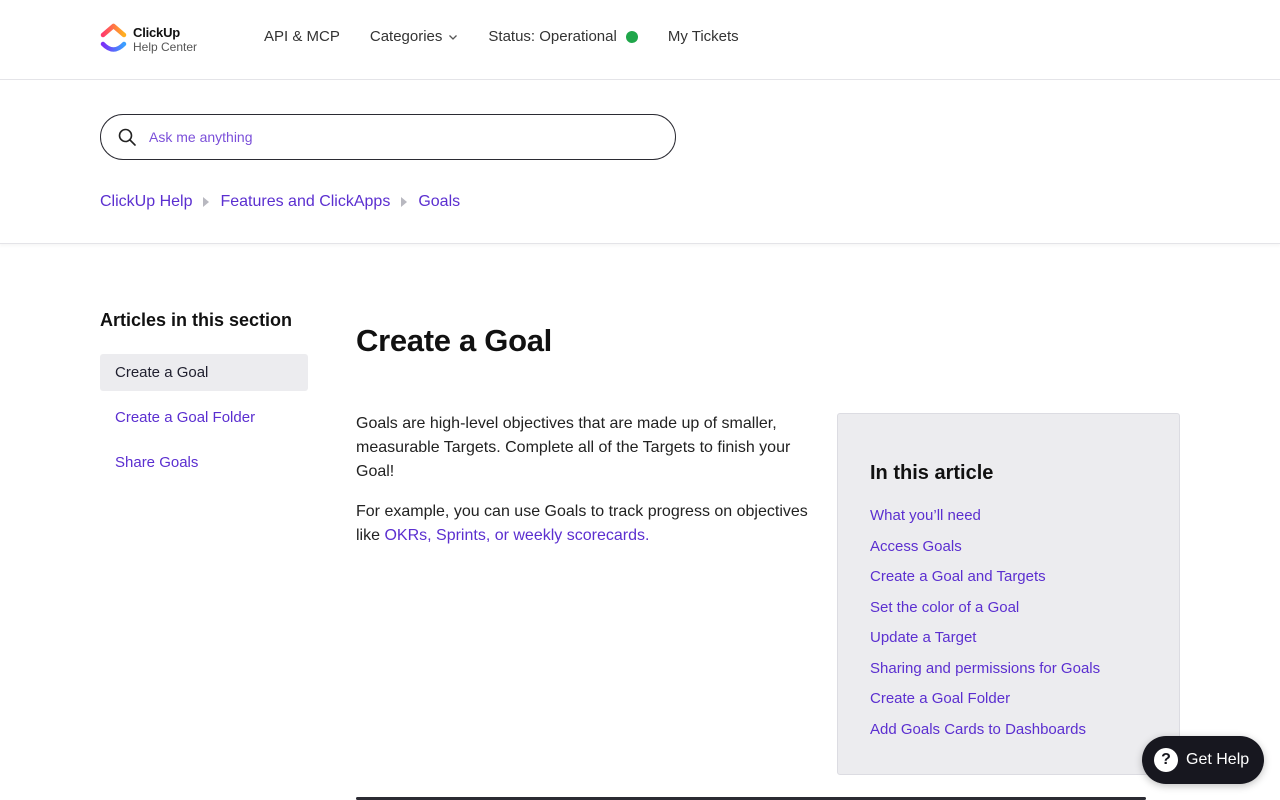 Image resolution: width=1280 pixels, height=800 pixels. Describe the element at coordinates (157, 32) in the screenshot. I see `logo-brand-text: ClickUp` at that location.